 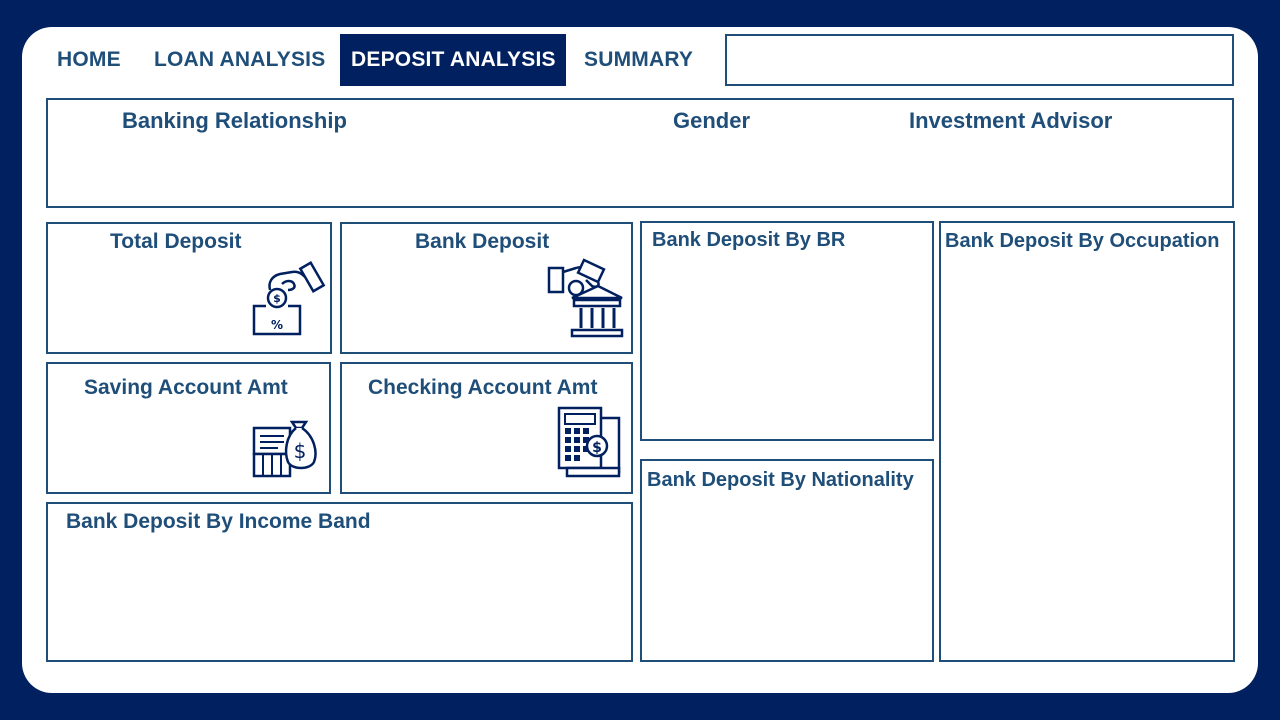 I want to click on tab-loan-analysis: LOAN ANALYSIS, so click(x=239, y=60).